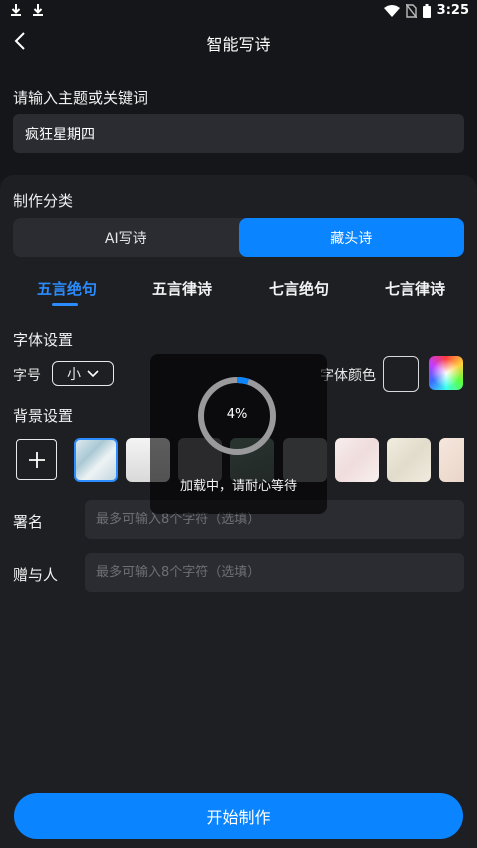  I want to click on recipient-label: 赠与人, so click(36, 575).